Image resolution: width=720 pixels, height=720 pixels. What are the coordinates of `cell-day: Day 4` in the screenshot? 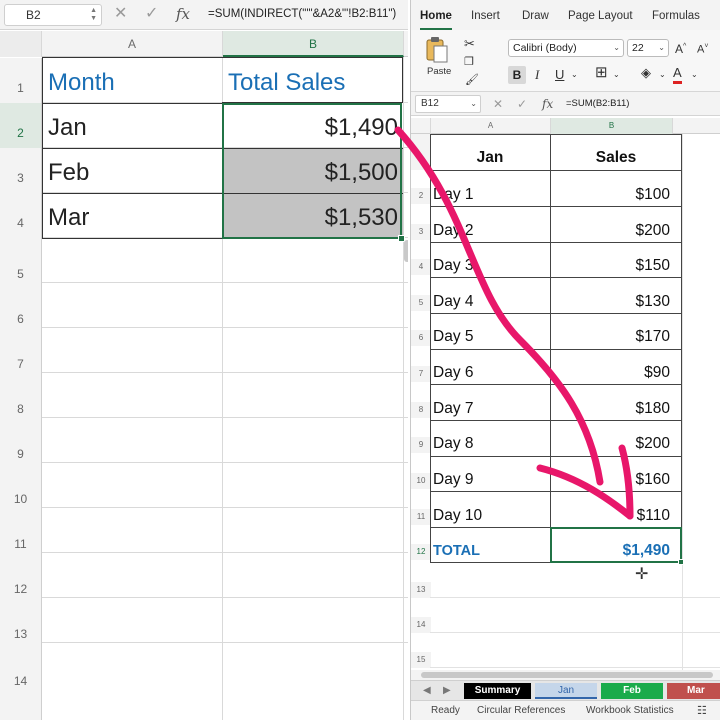 It's located at (453, 302).